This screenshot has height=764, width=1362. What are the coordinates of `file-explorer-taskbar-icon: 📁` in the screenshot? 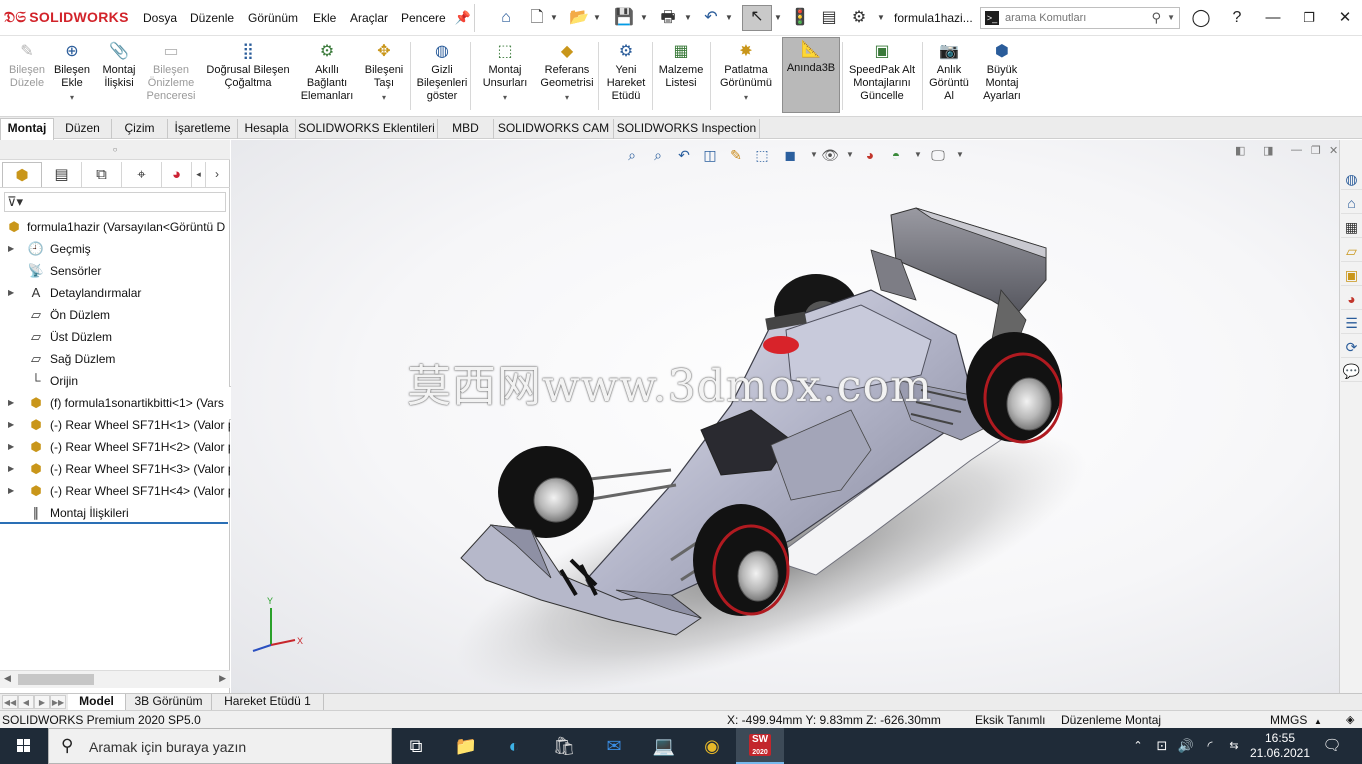 It's located at (466, 746).